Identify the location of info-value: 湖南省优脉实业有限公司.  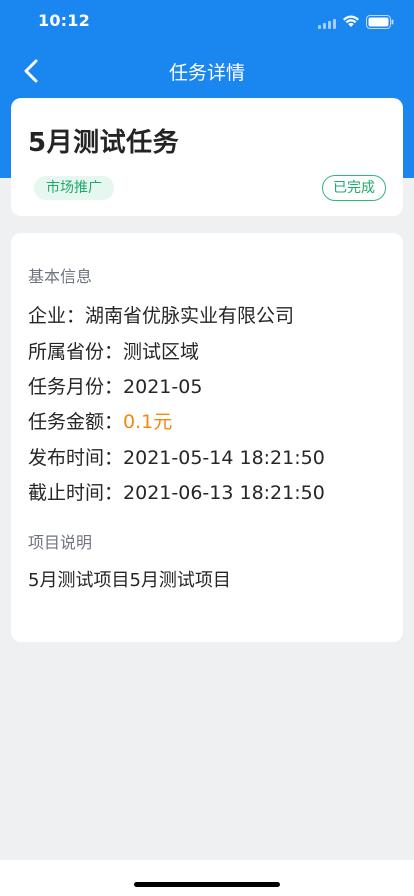
(190, 316).